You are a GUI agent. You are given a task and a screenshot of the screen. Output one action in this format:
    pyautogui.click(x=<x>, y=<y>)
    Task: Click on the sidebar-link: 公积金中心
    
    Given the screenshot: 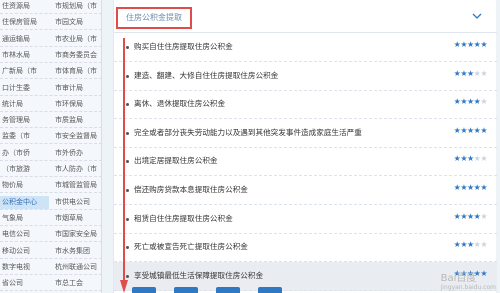 What is the action you would take?
    pyautogui.click(x=24, y=202)
    